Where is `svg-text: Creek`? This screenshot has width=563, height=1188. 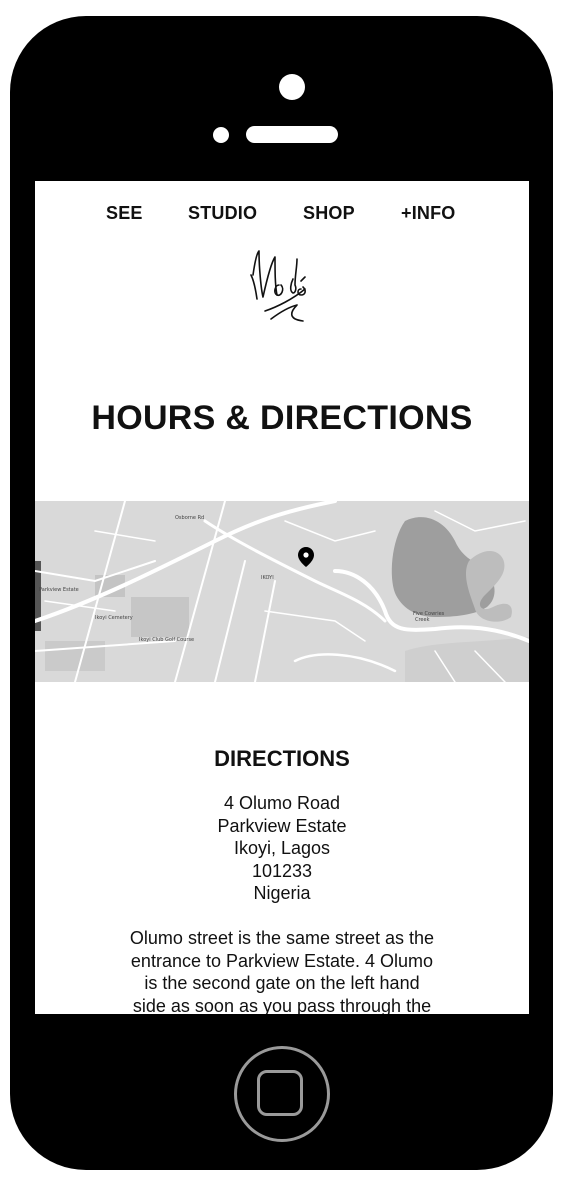 svg-text: Creek is located at coordinates (422, 620).